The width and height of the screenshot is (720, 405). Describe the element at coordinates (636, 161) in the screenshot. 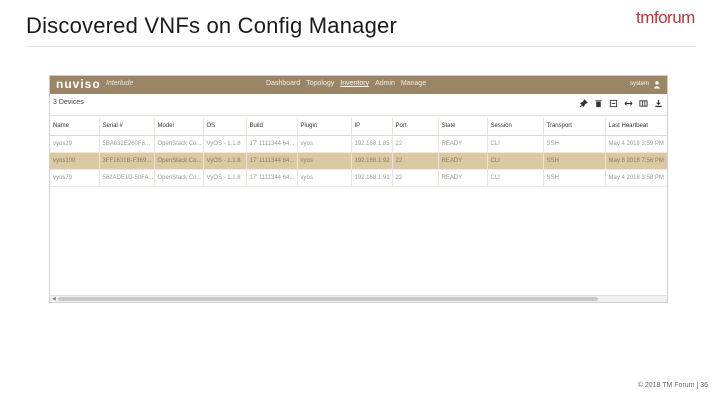

I see `cell-last-heartbeat: May 8 2018 7:56 PM` at that location.